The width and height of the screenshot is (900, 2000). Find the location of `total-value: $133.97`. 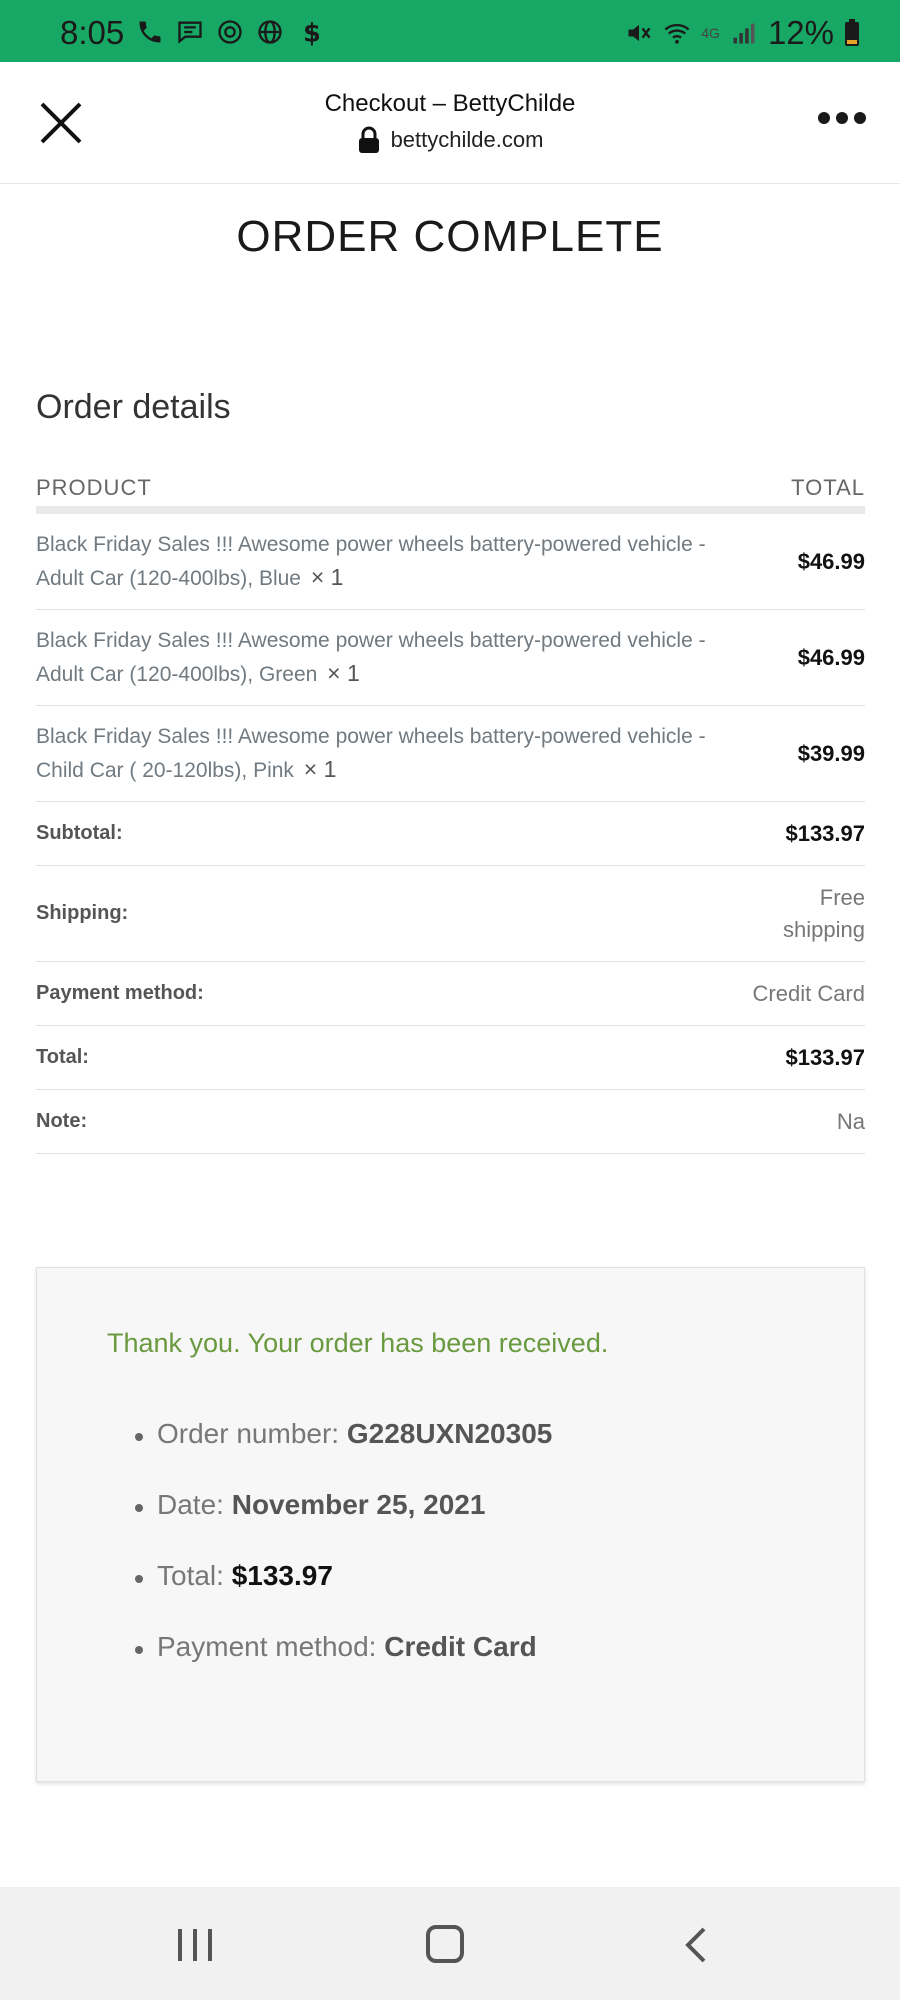

total-value: $133.97 is located at coordinates (825, 1057).